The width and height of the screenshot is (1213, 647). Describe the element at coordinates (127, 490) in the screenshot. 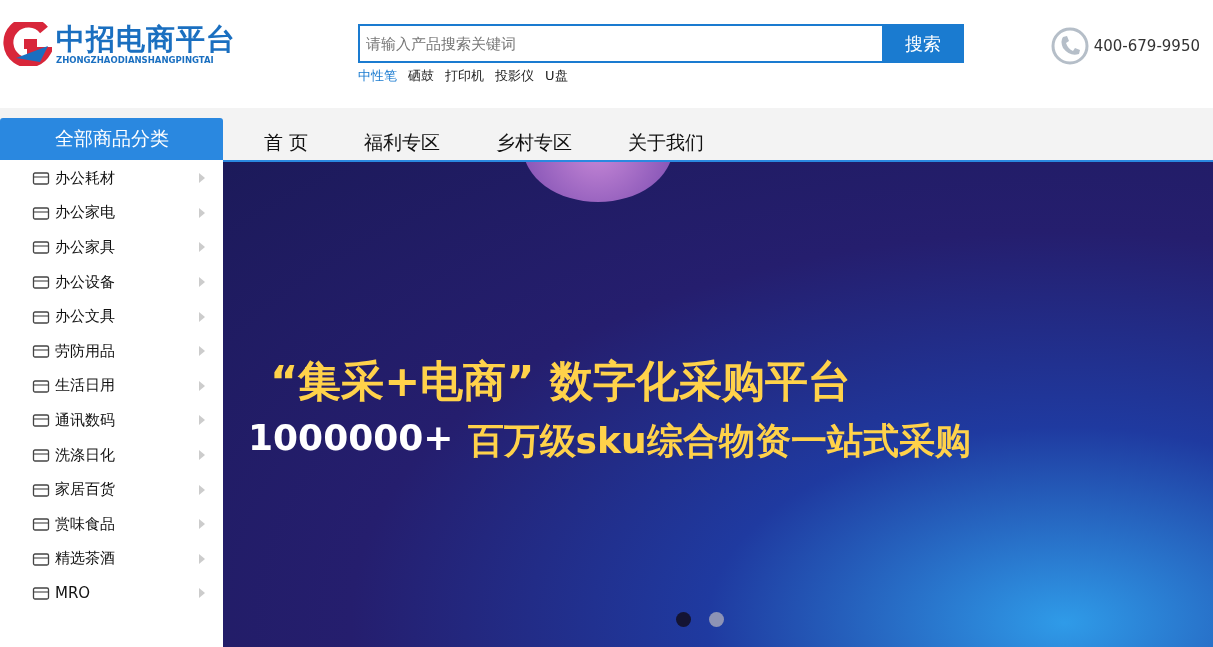

I see `category-link: 家居百货` at that location.